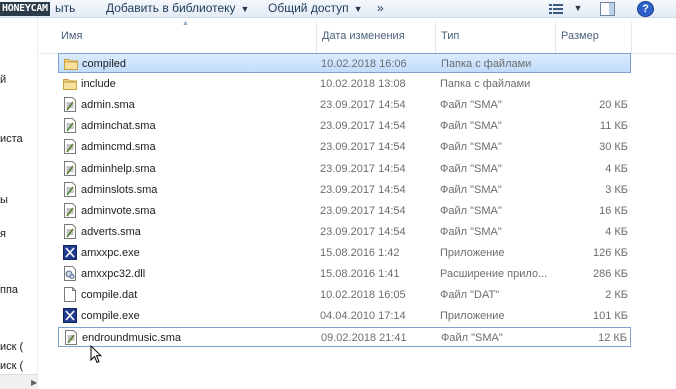  What do you see at coordinates (3, 80) in the screenshot?
I see `nav-item: й` at bounding box center [3, 80].